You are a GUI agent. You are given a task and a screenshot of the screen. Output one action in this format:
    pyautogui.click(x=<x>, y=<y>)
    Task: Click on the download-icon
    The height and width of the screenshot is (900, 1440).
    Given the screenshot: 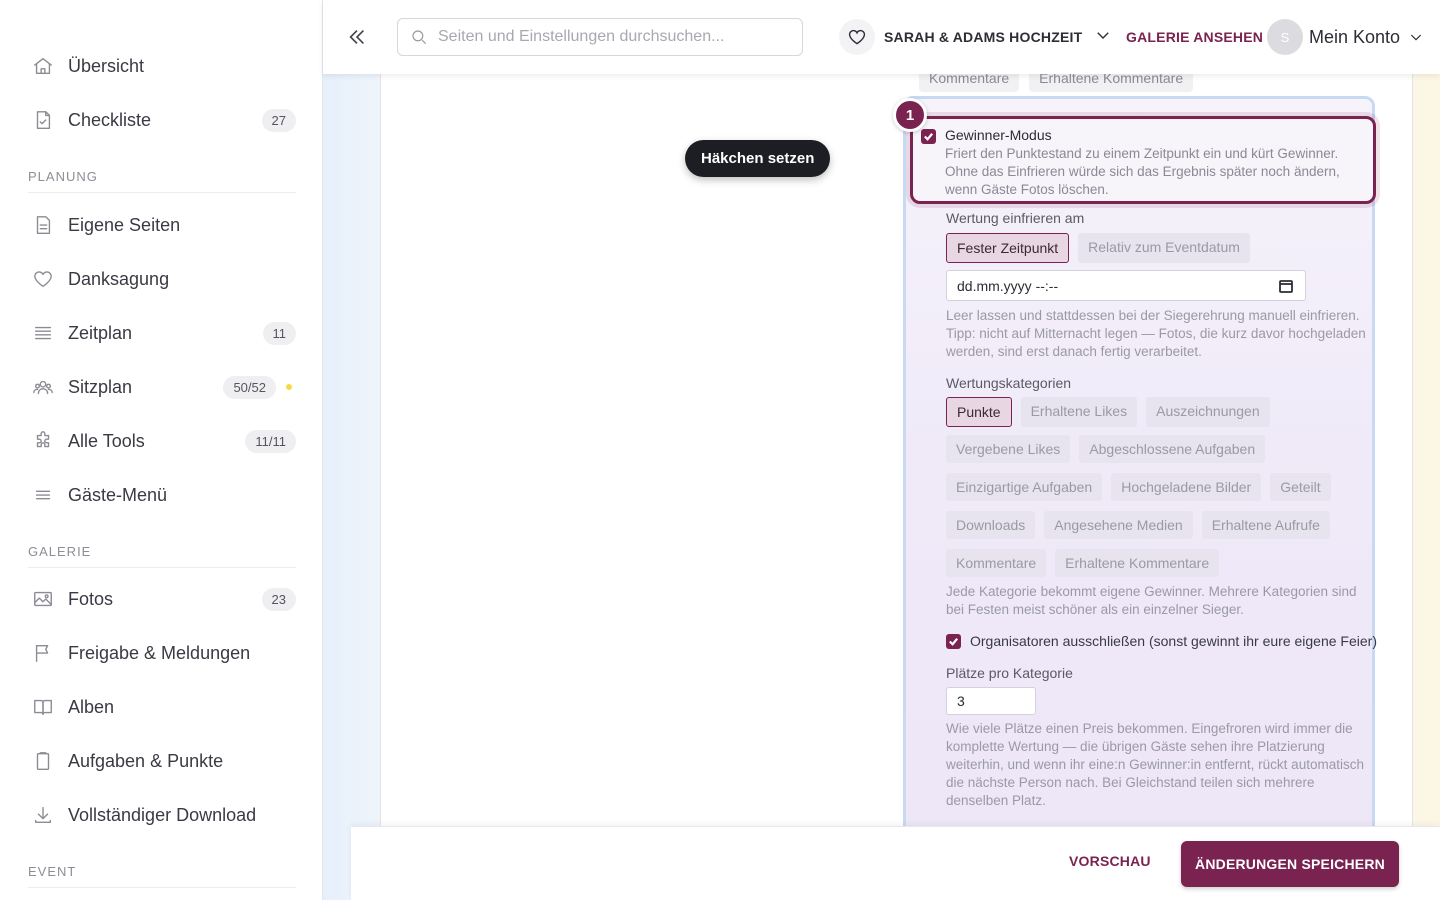 What is the action you would take?
    pyautogui.click(x=44, y=815)
    